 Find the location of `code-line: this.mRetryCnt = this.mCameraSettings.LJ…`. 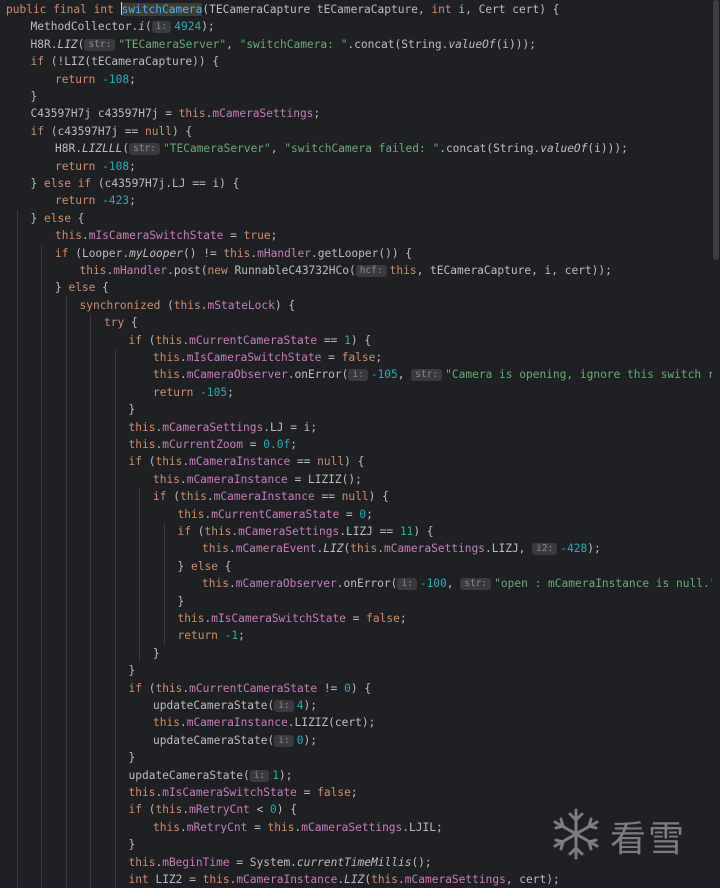

code-line: this.mRetryCnt = this.mCameraSettings.LJ… is located at coordinates (298, 827).